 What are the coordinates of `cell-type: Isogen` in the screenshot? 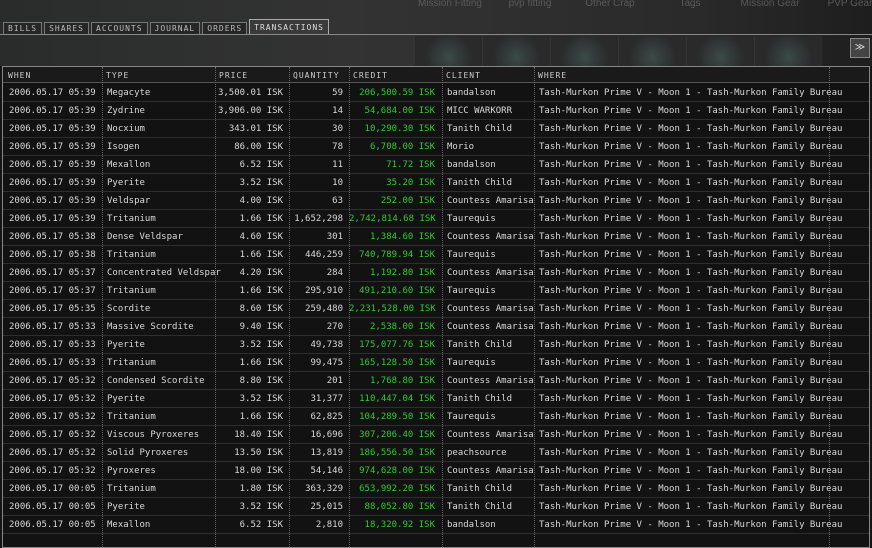 It's located at (123, 147).